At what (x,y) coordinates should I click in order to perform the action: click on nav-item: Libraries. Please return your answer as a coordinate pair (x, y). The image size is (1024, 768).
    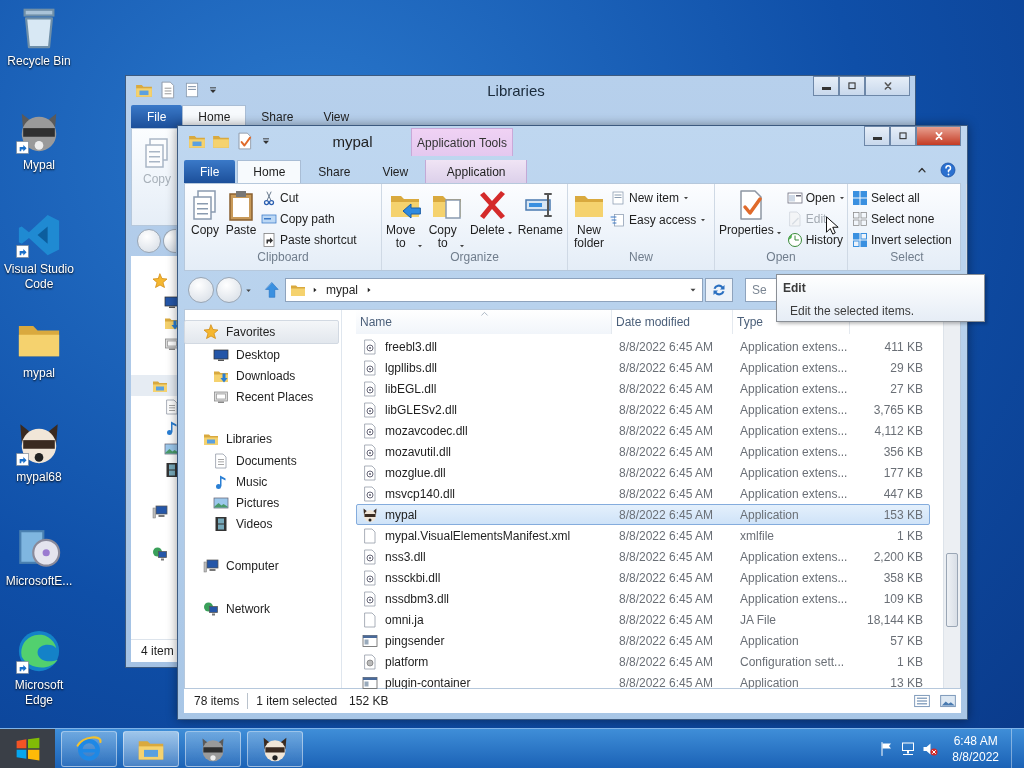
    Looking at the image, I should click on (263, 439).